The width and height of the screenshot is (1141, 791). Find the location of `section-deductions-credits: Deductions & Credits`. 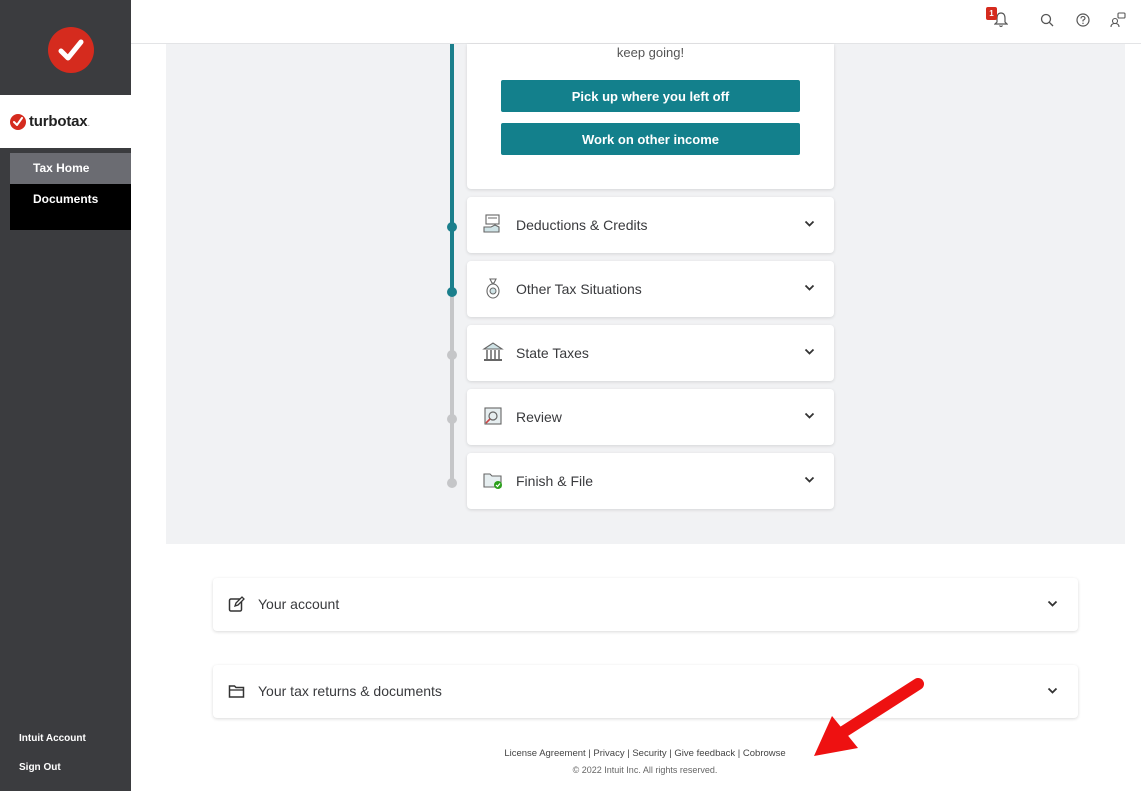

section-deductions-credits: Deductions & Credits is located at coordinates (650, 225).